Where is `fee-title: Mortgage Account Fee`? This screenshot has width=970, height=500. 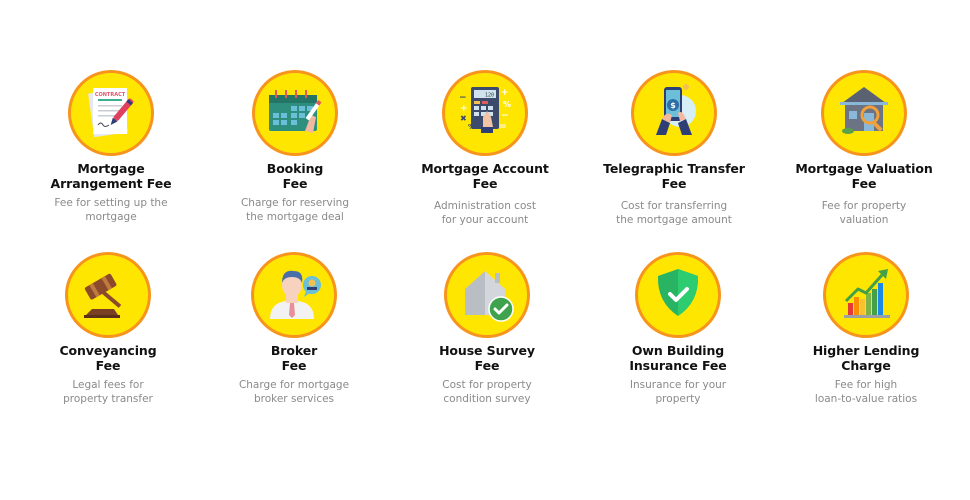 fee-title: Mortgage Account Fee is located at coordinates (485, 176).